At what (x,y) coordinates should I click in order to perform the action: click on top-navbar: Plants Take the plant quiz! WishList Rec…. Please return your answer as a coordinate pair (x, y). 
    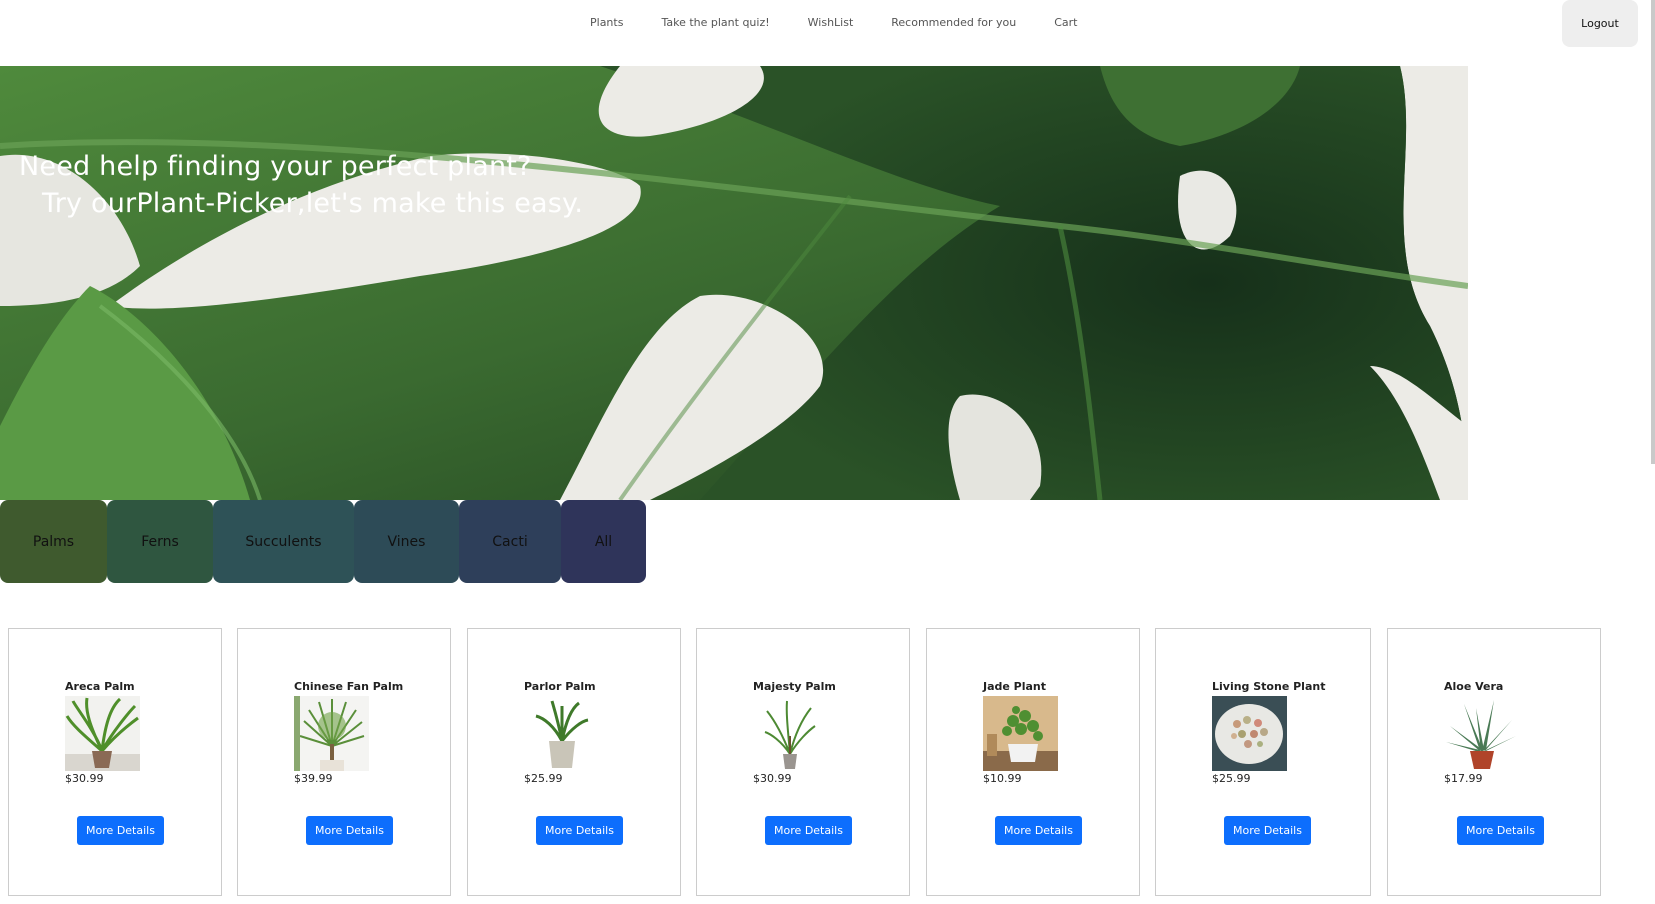
    Looking at the image, I should click on (827, 33).